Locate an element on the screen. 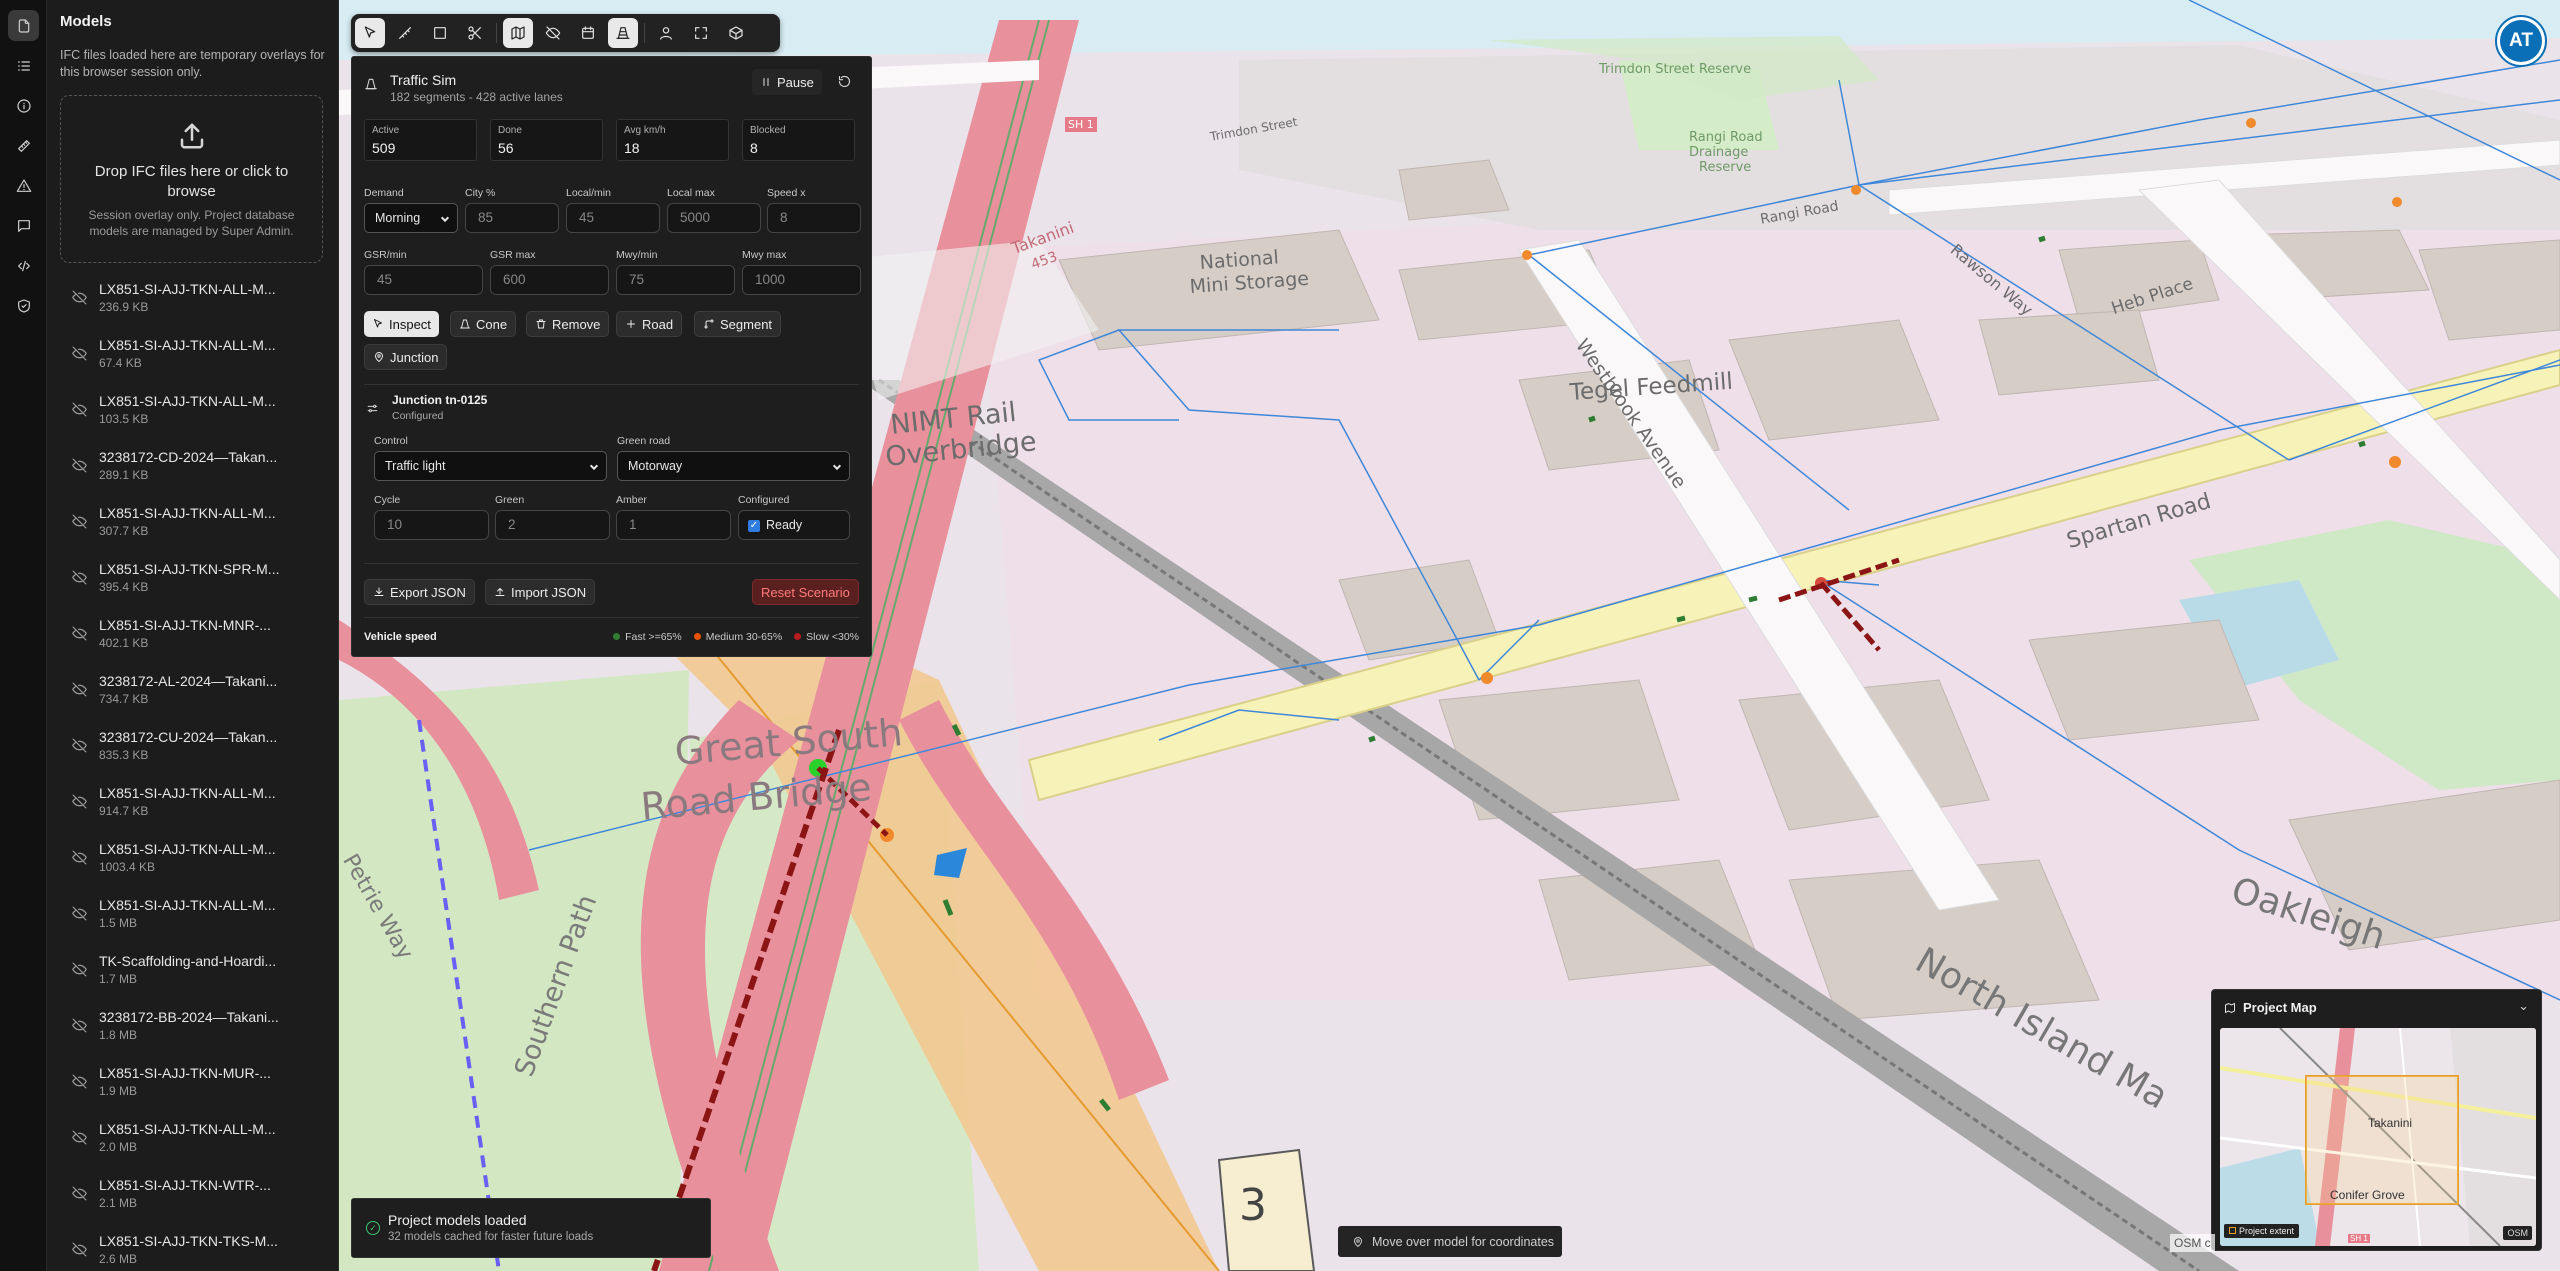  demand-value: Morning is located at coordinates (398, 218).